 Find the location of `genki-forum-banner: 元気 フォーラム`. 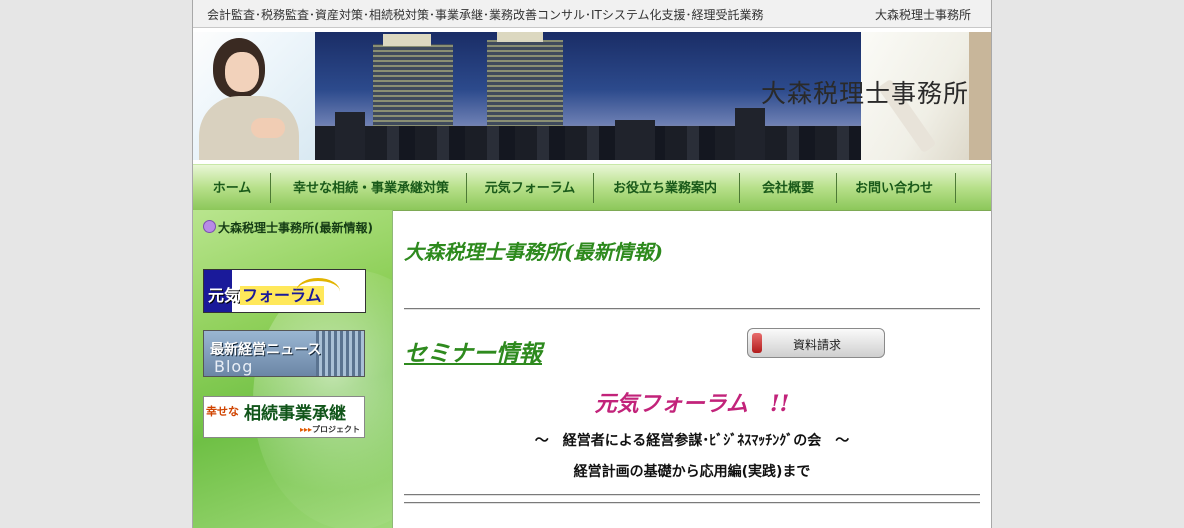

genki-forum-banner: 元気 フォーラム is located at coordinates (284, 291).